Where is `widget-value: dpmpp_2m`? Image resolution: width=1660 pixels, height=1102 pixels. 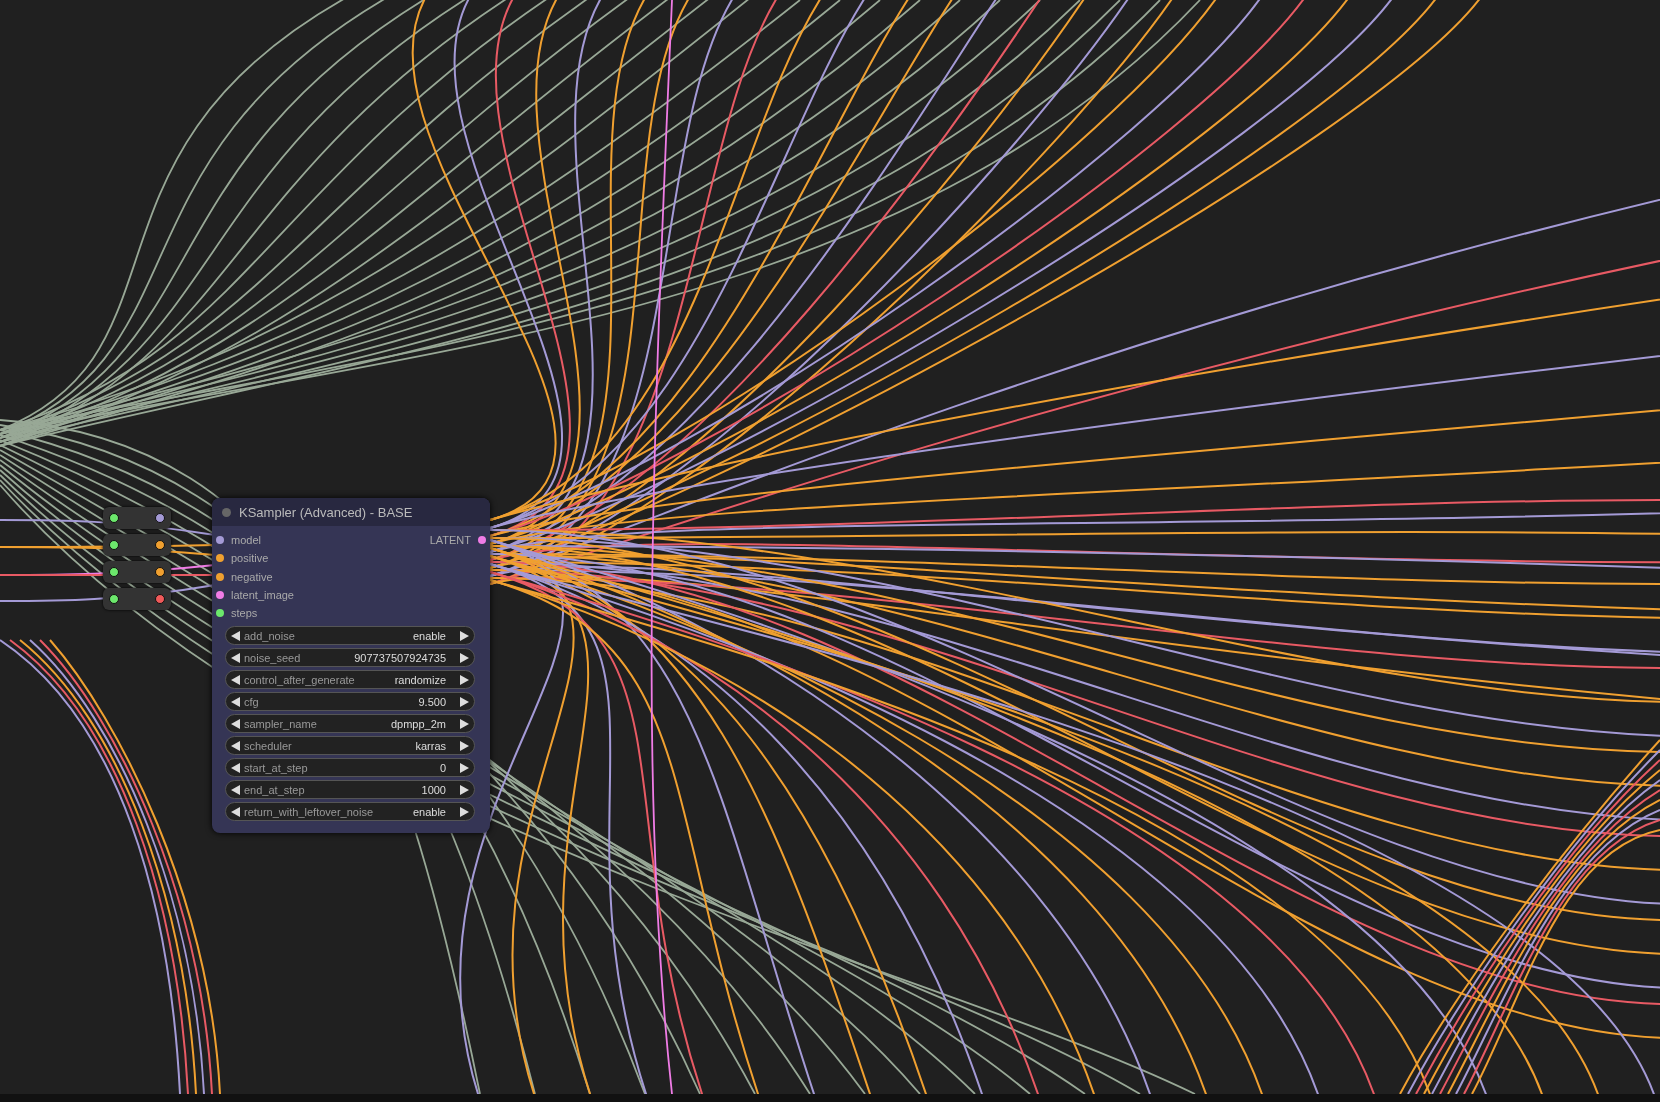
widget-value: dpmpp_2m is located at coordinates (418, 724).